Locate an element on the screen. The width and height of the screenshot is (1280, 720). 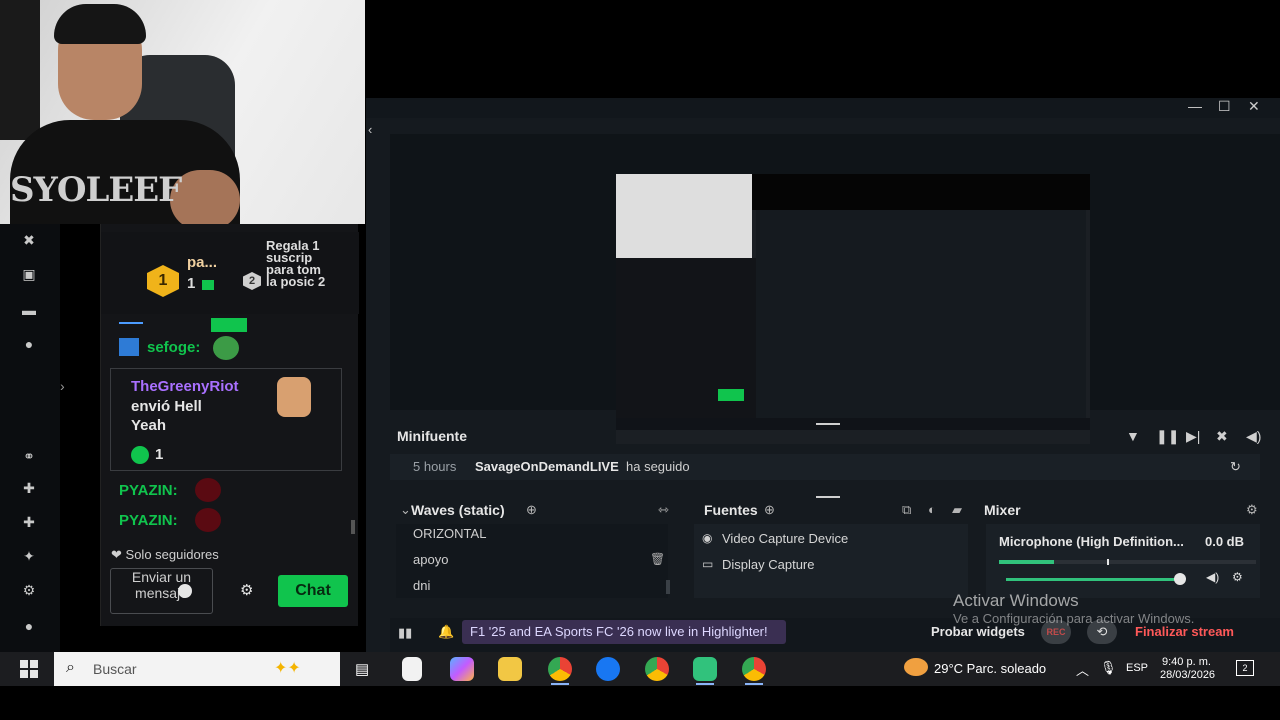
preview-app is located at coordinates (921, 320).